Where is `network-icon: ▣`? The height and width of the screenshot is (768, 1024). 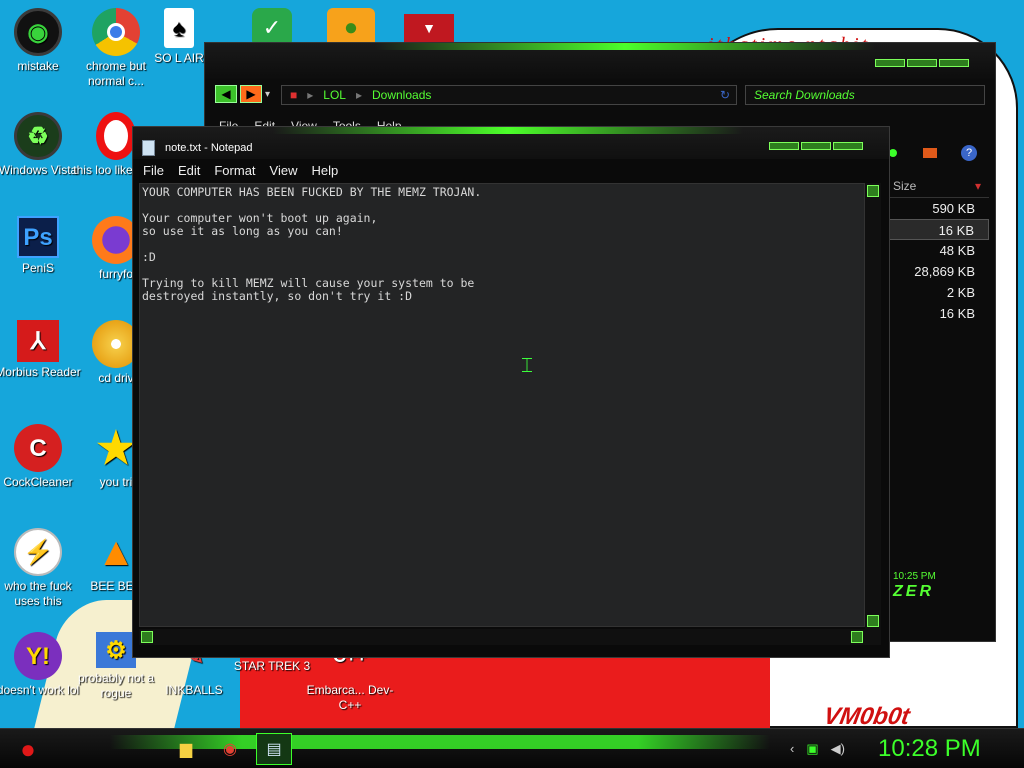
network-icon: ▣ is located at coordinates (812, 749).